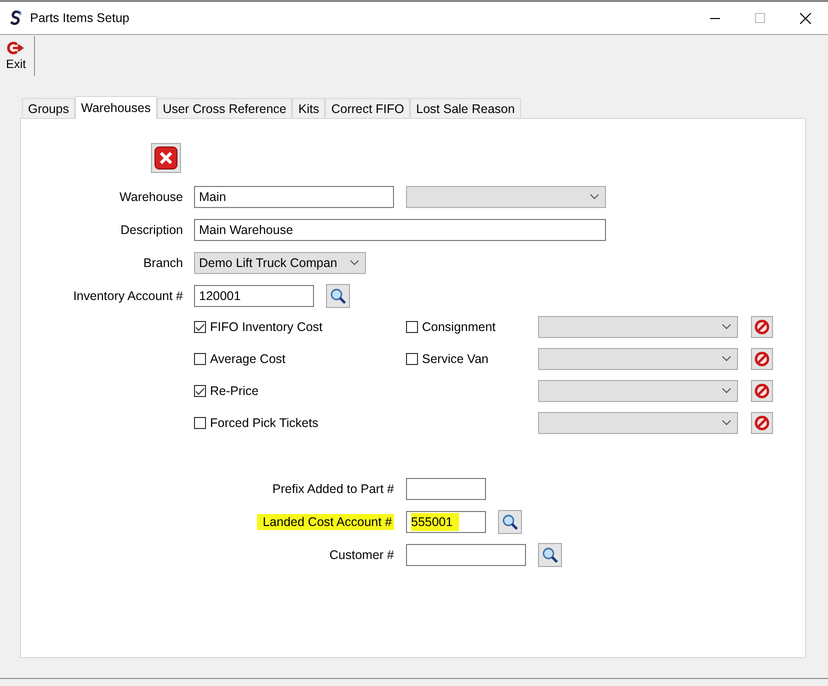 This screenshot has height=686, width=828. I want to click on field-label: Inventory Account #, so click(127, 296).